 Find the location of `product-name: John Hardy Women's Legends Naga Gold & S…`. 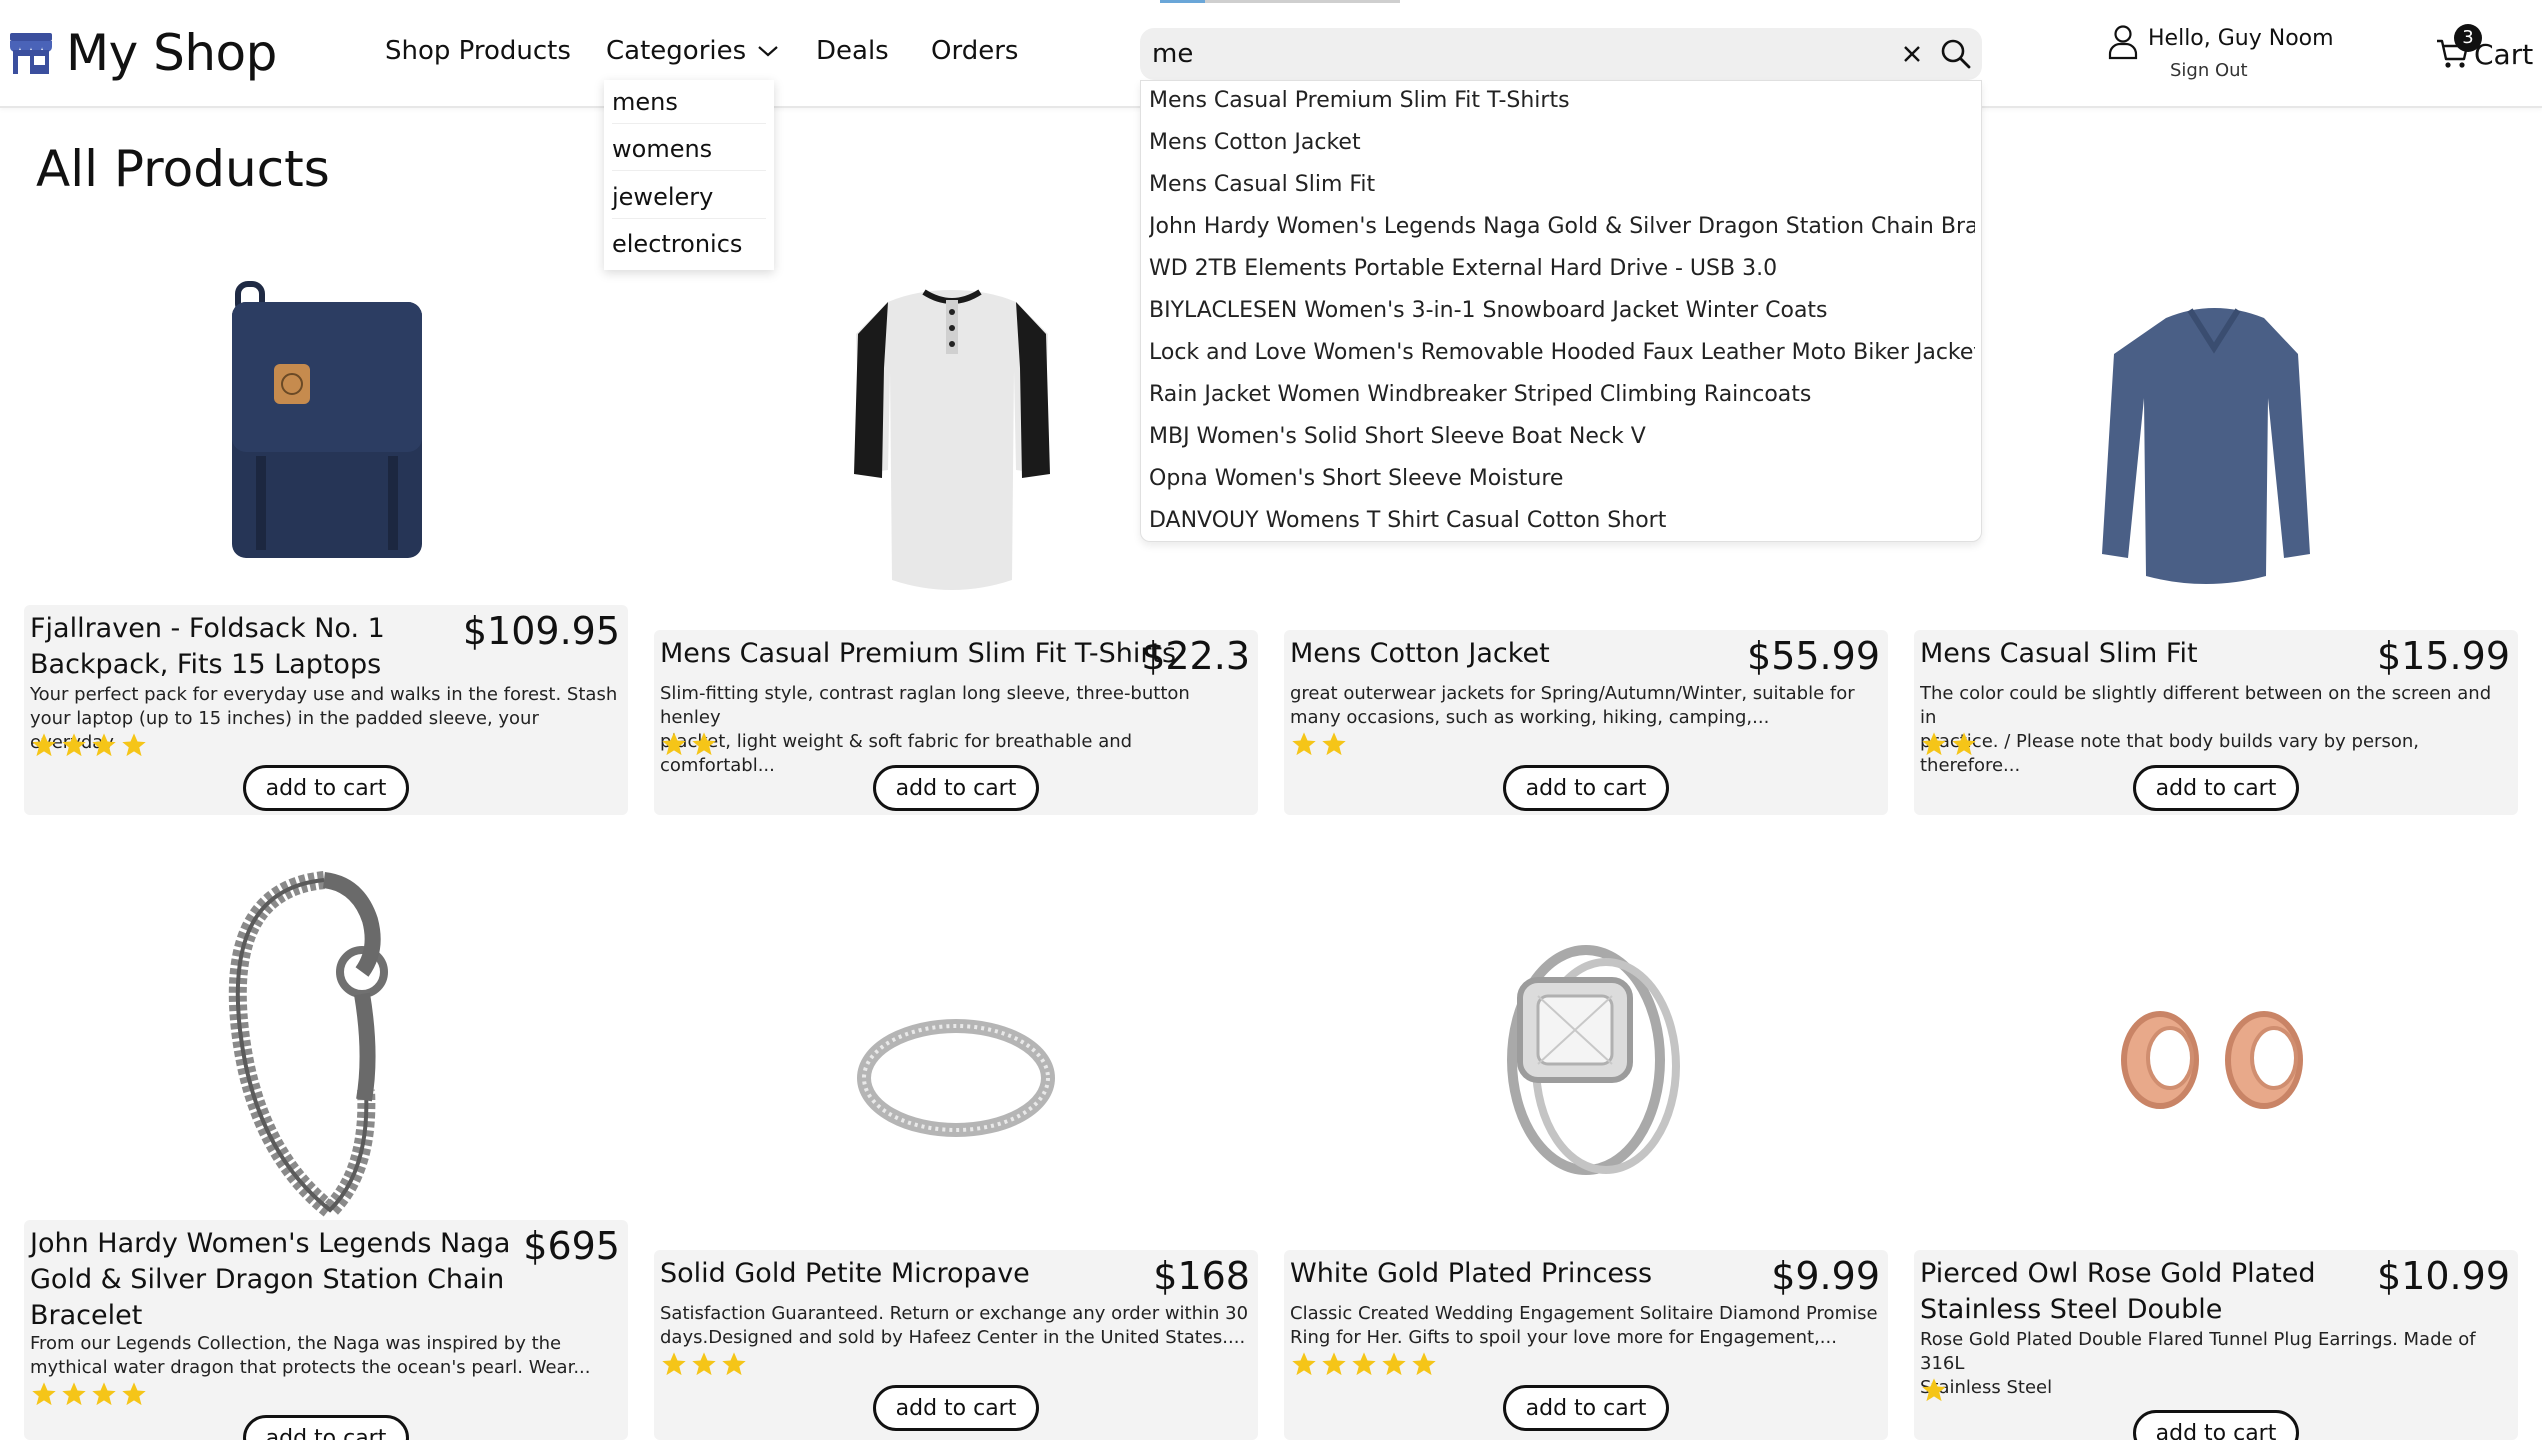

product-name: John Hardy Women's Legends Naga Gold & S… is located at coordinates (270, 1280).